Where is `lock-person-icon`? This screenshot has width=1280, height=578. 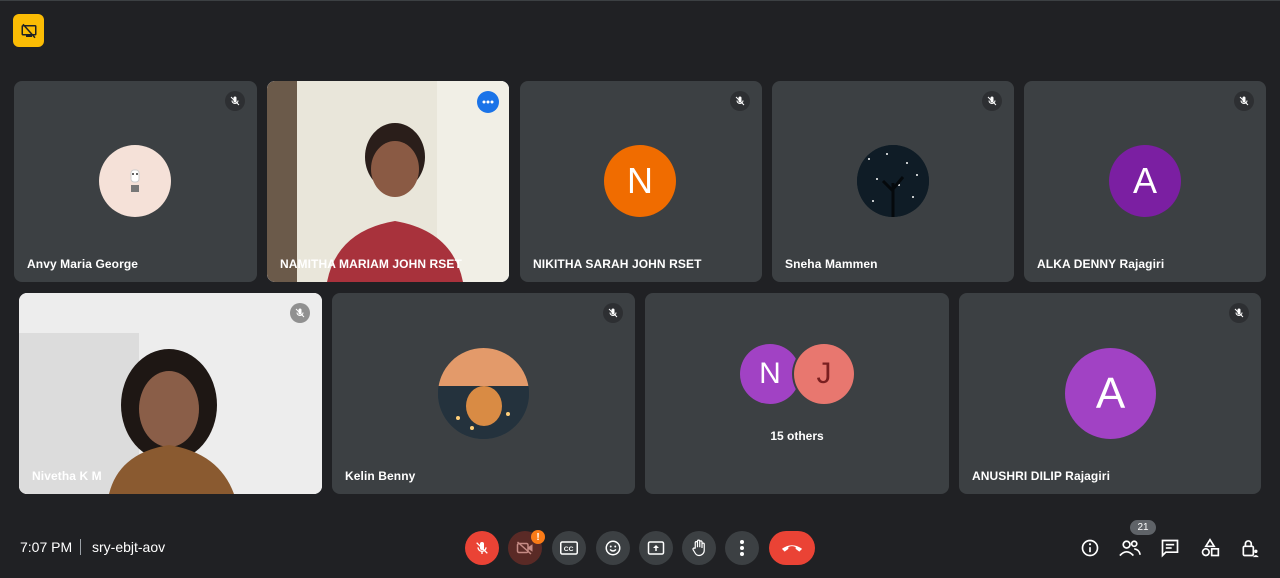 lock-person-icon is located at coordinates (1250, 549).